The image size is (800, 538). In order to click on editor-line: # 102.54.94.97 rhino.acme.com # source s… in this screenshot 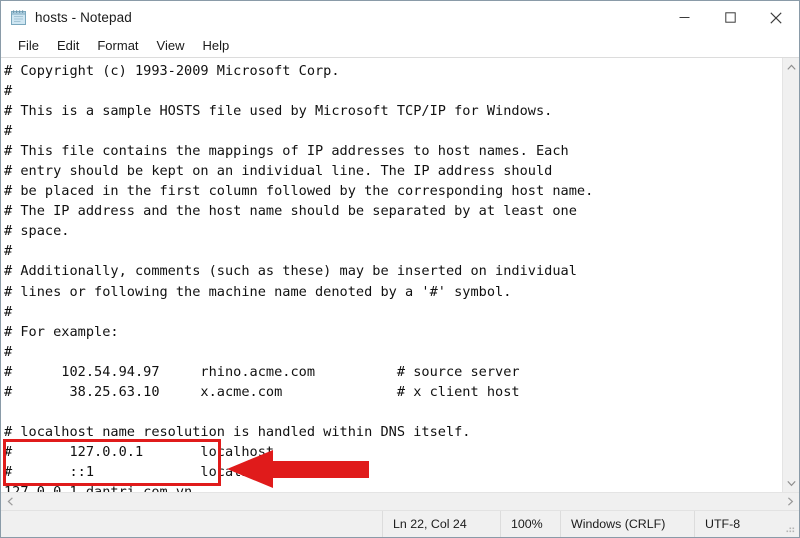, I will do `click(262, 371)`.